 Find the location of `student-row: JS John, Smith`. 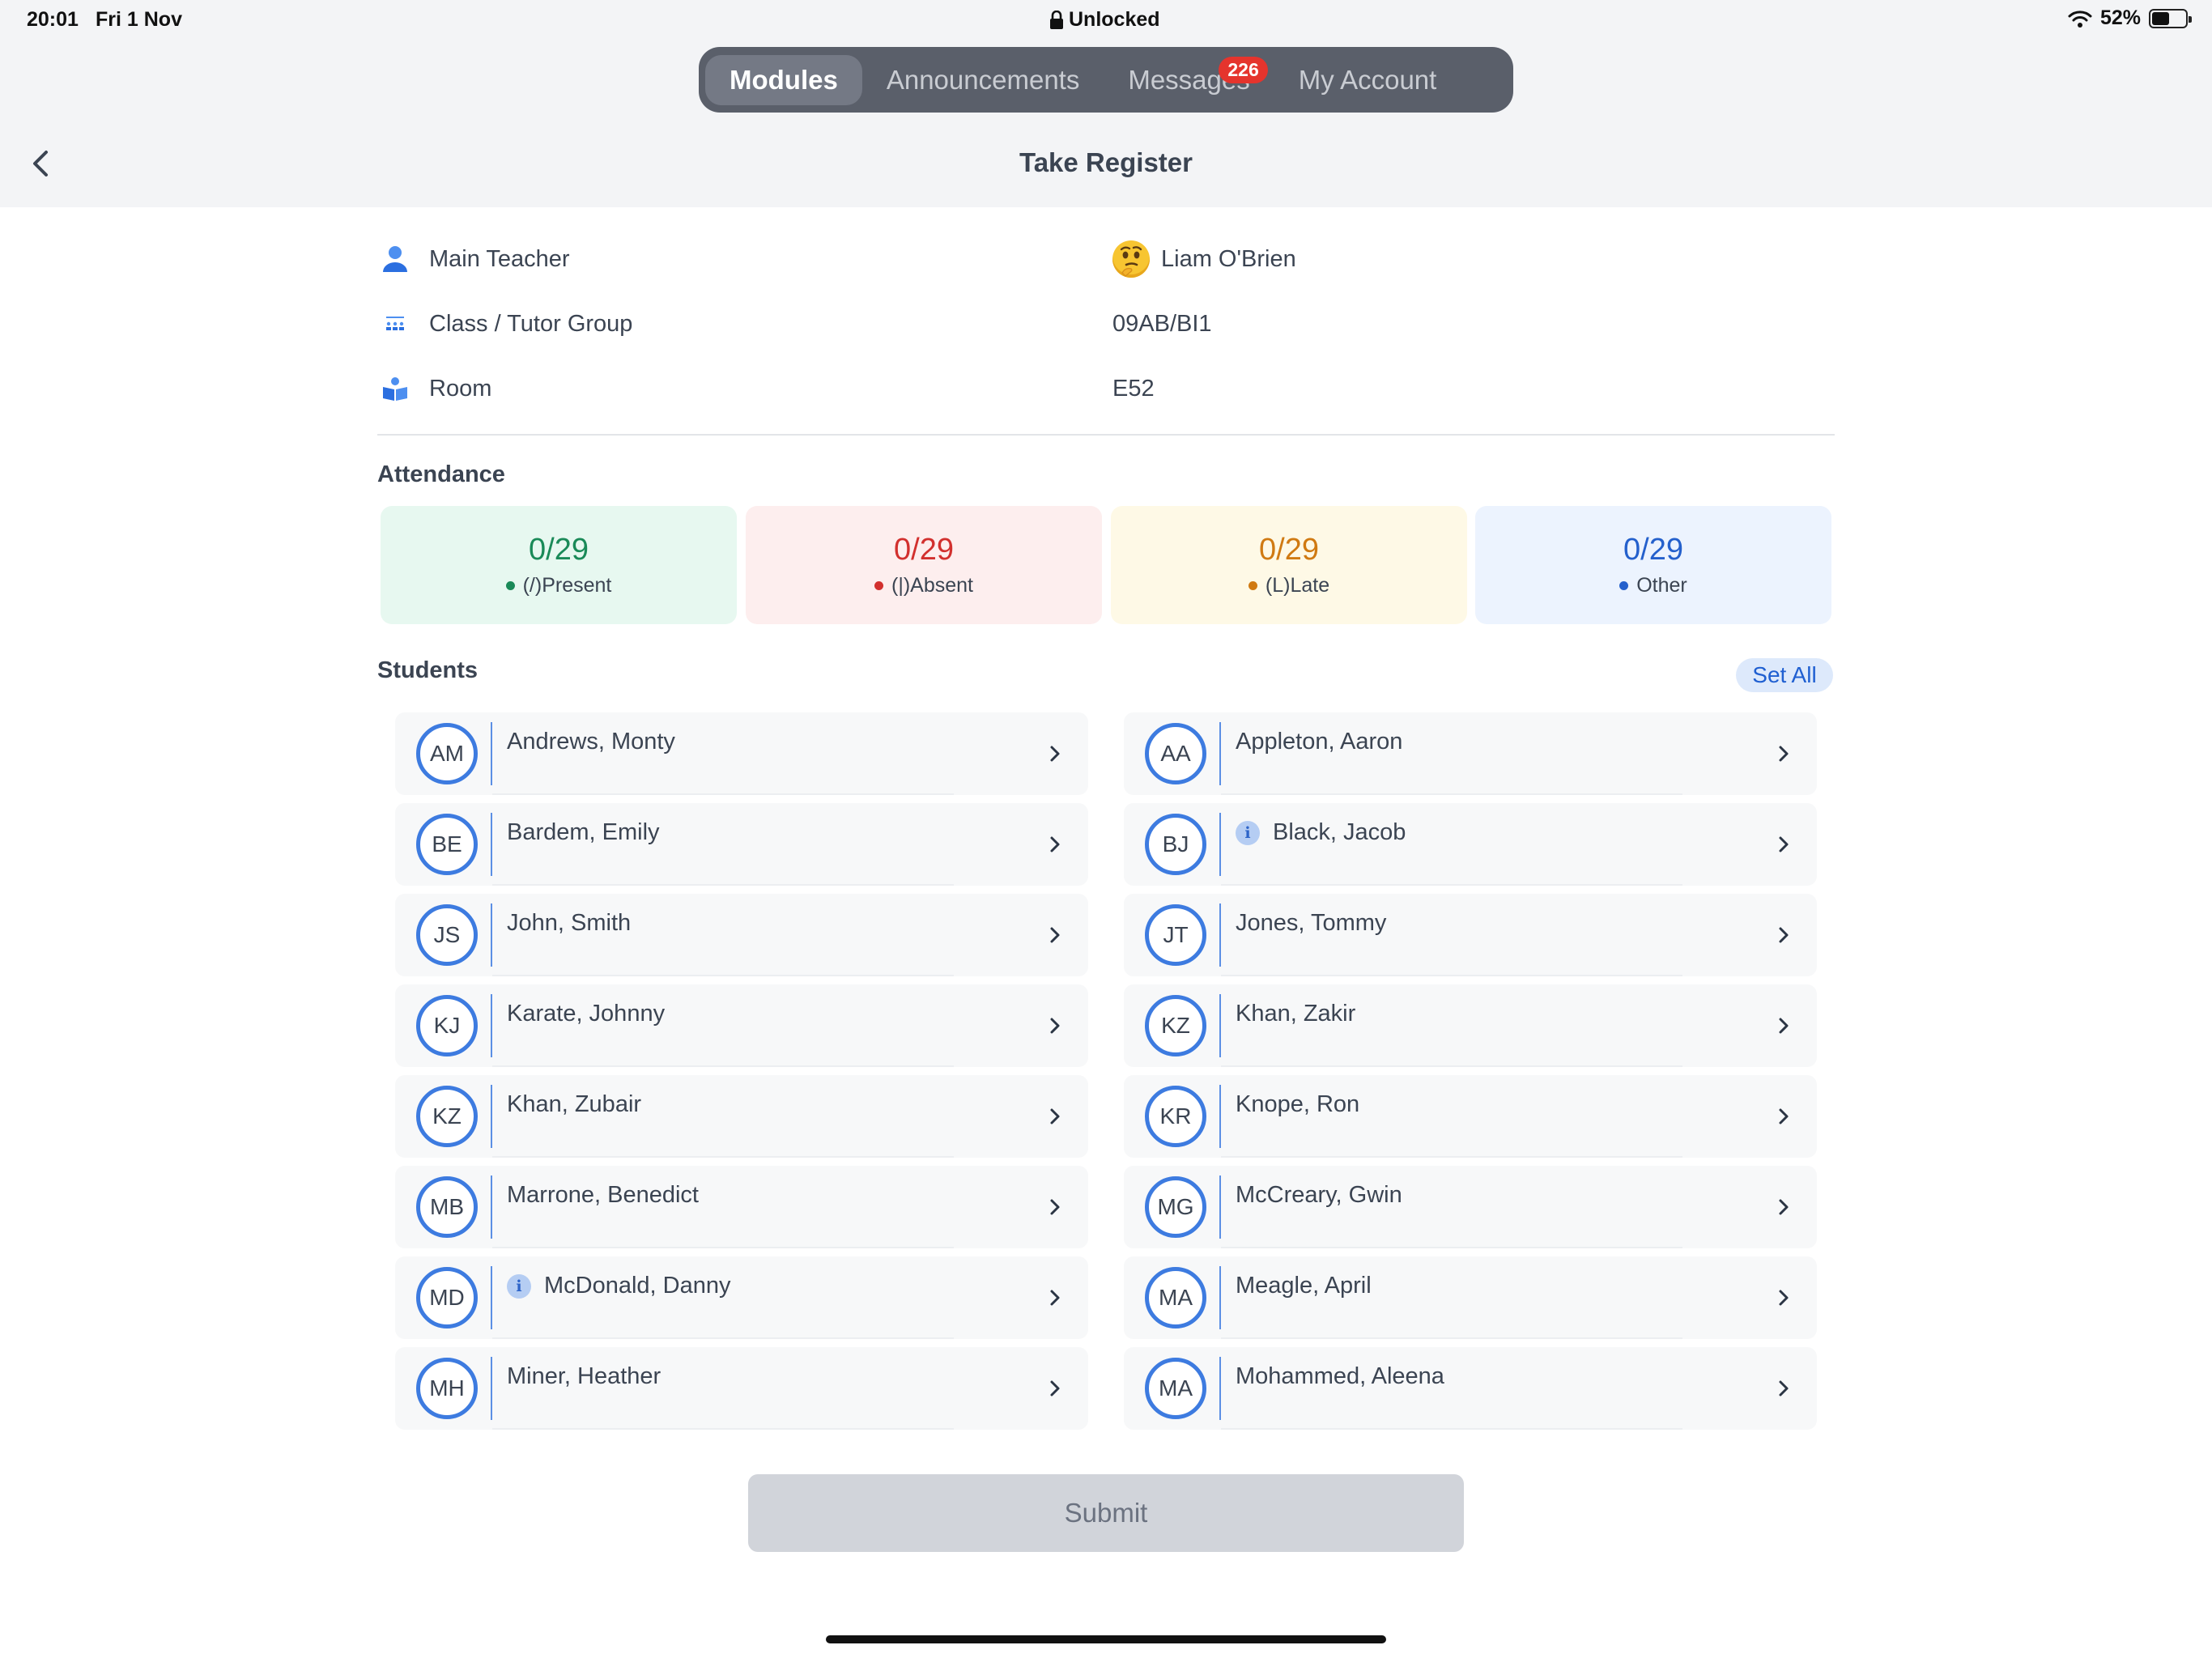

student-row: JS John, Smith is located at coordinates (741, 935).